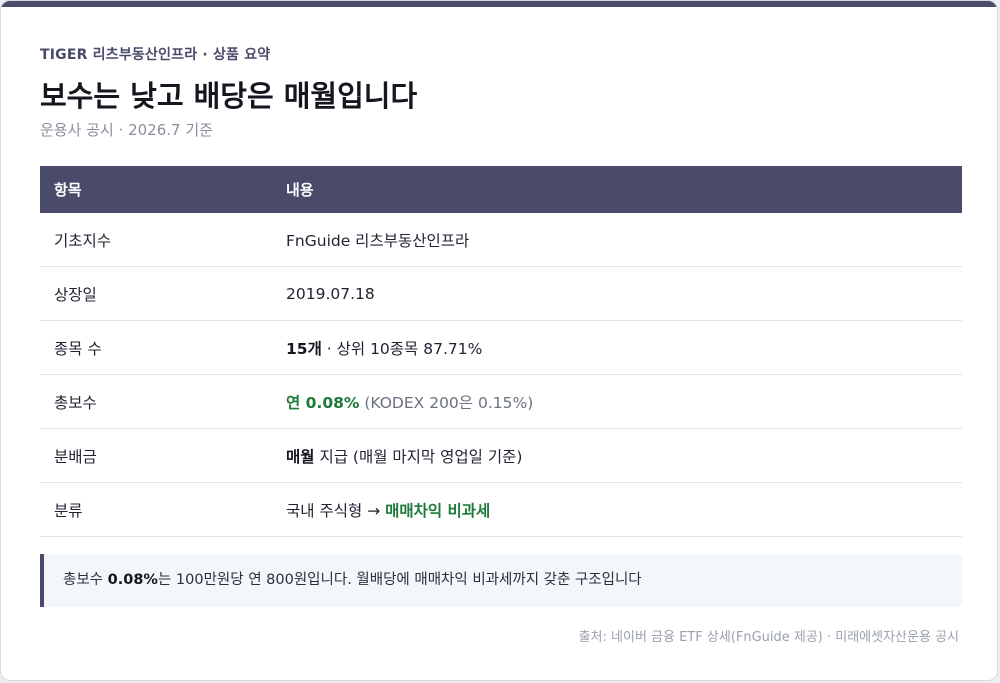 This screenshot has height=683, width=1000. Describe the element at coordinates (336, 510) in the screenshot. I see `value-plain: 국내 주식형 →` at that location.